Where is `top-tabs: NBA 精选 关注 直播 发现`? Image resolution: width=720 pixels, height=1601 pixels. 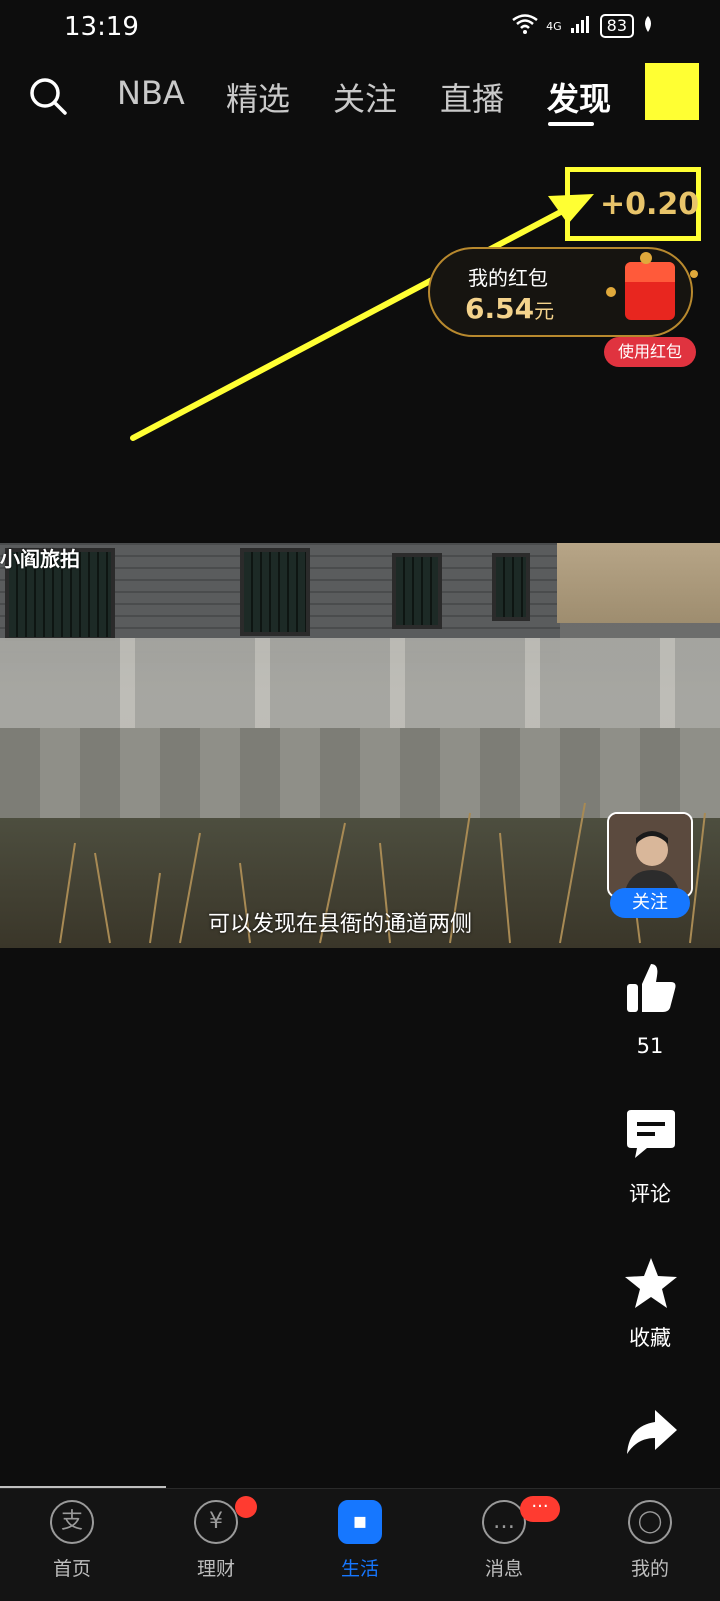 top-tabs: NBA 精选 关注 直播 发现 is located at coordinates (360, 99).